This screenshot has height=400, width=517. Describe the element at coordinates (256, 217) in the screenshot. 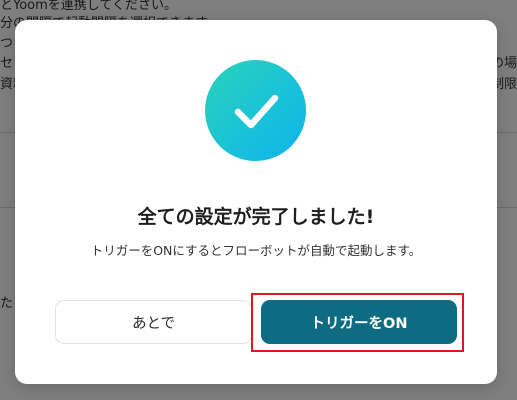

I see `dialog-title: 全ての設定が完了しました!` at that location.